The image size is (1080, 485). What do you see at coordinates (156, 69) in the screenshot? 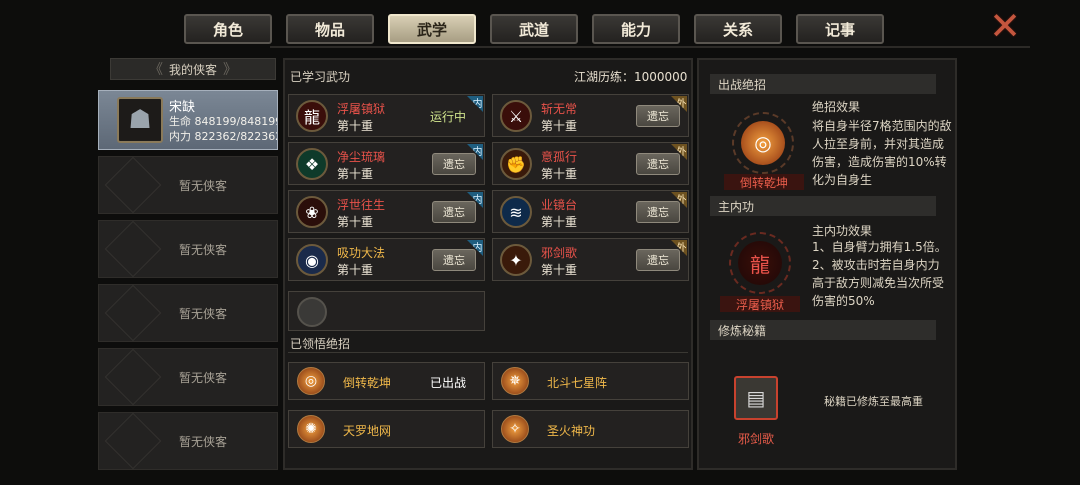
I see `chevron-left-icon: 《` at bounding box center [156, 69].